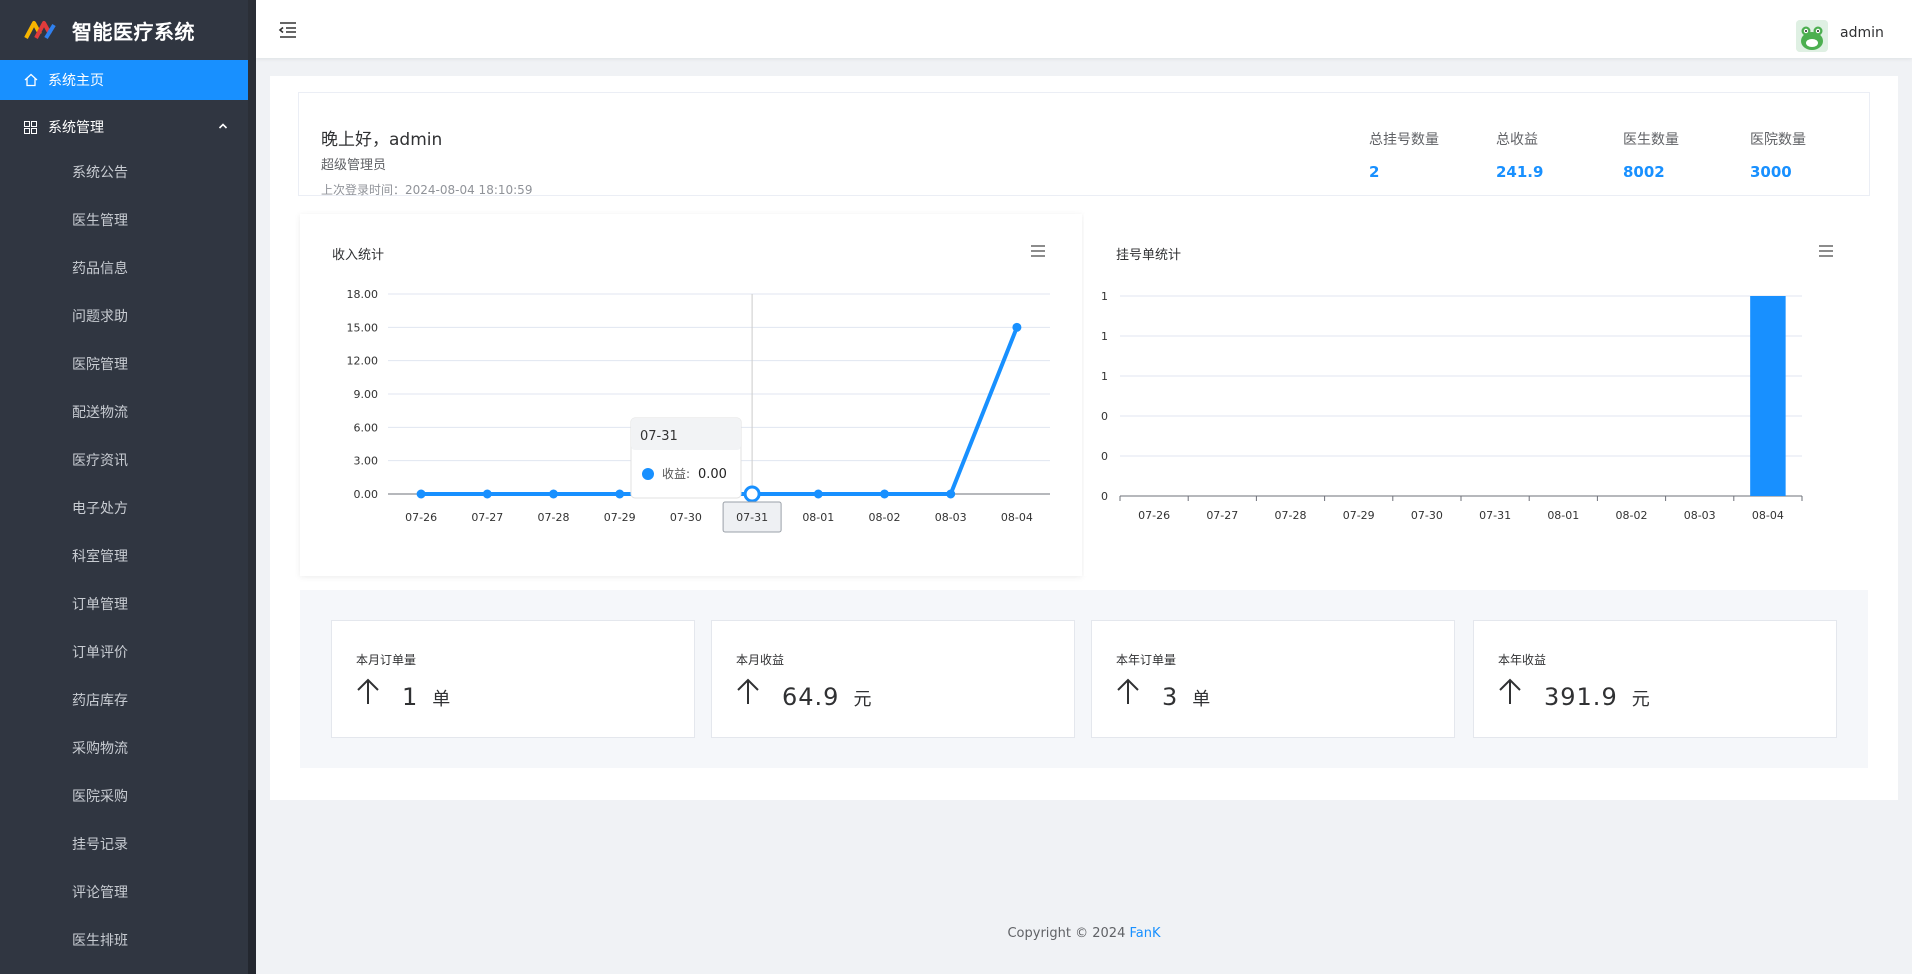  Describe the element at coordinates (124, 172) in the screenshot. I see `sidebar-subitem: 系统公告` at that location.